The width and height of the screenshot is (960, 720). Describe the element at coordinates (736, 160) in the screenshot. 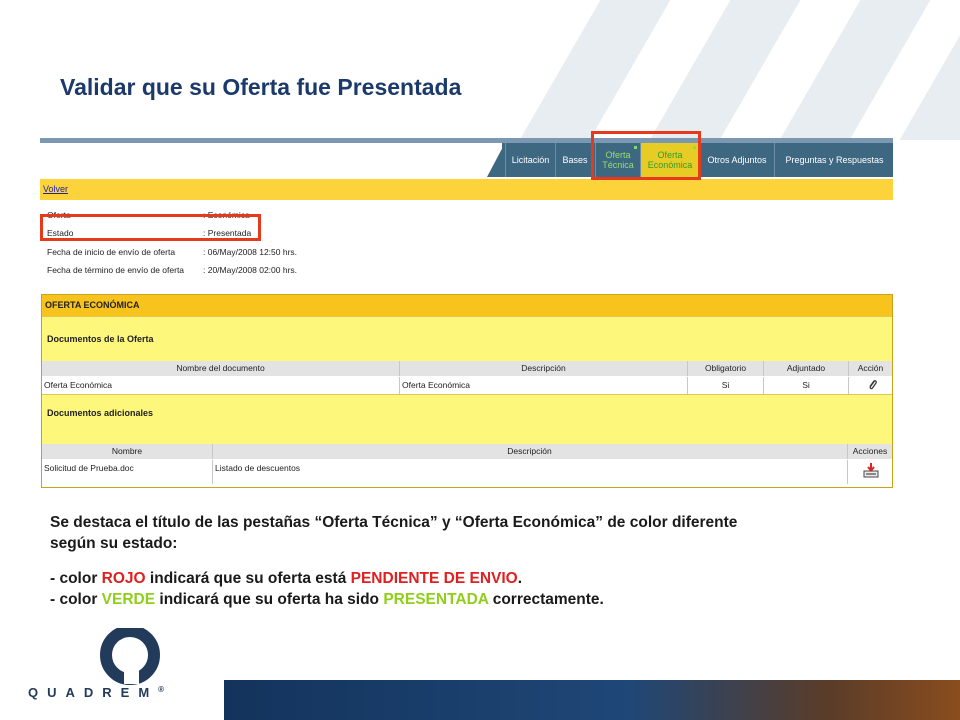

I see `tab-otros-adjuntos: Otros Adjuntos` at that location.